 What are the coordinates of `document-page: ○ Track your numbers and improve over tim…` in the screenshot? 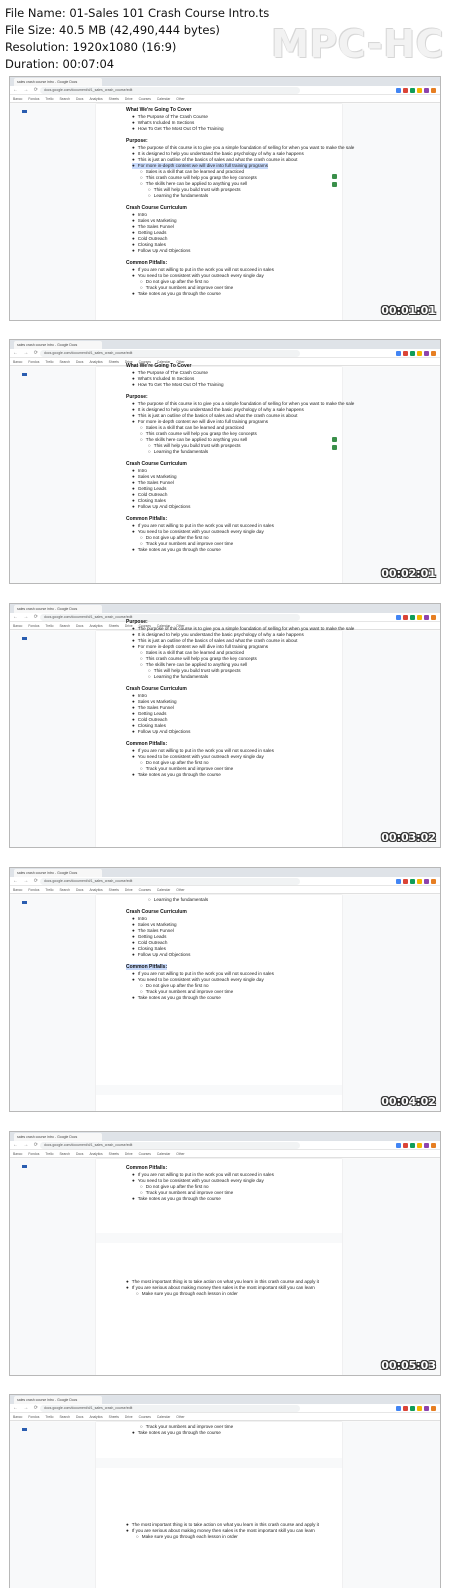 It's located at (219, 1505).